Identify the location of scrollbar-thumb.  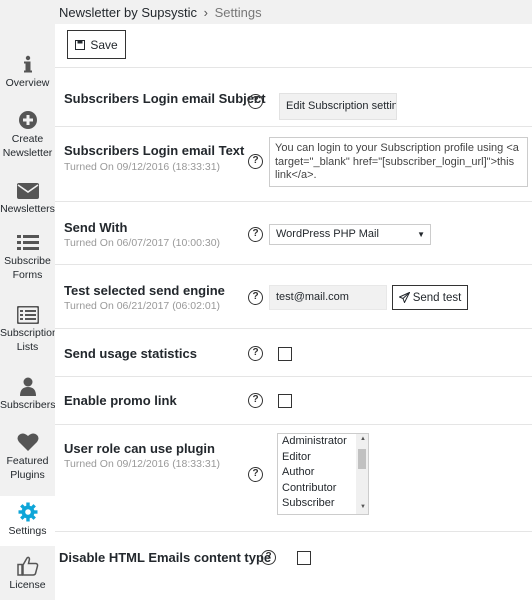
(362, 459).